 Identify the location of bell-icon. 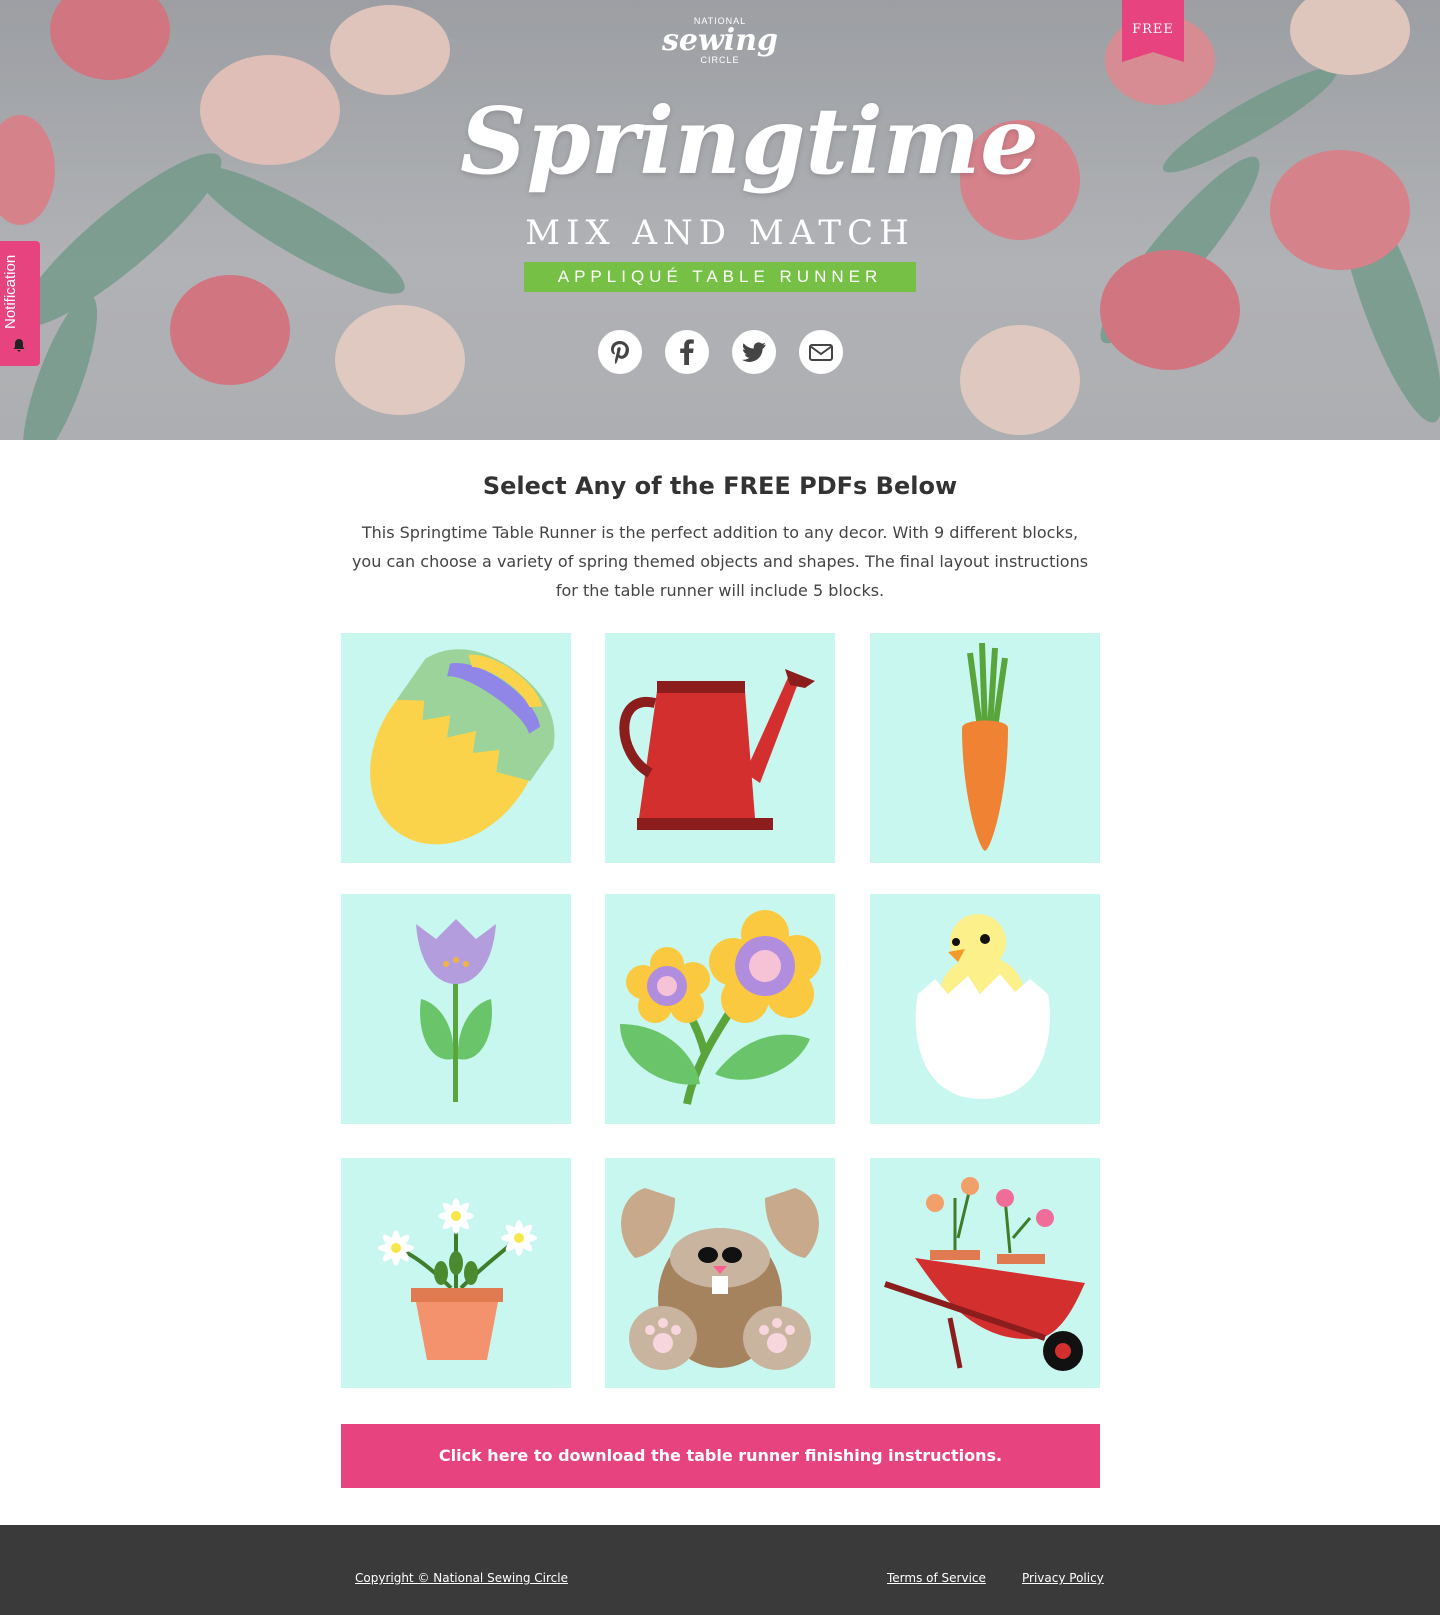
(19, 345).